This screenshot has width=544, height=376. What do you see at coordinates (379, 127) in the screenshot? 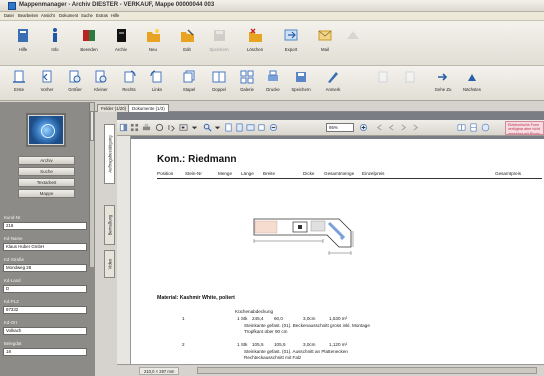
I see `go-start-icon` at bounding box center [379, 127].